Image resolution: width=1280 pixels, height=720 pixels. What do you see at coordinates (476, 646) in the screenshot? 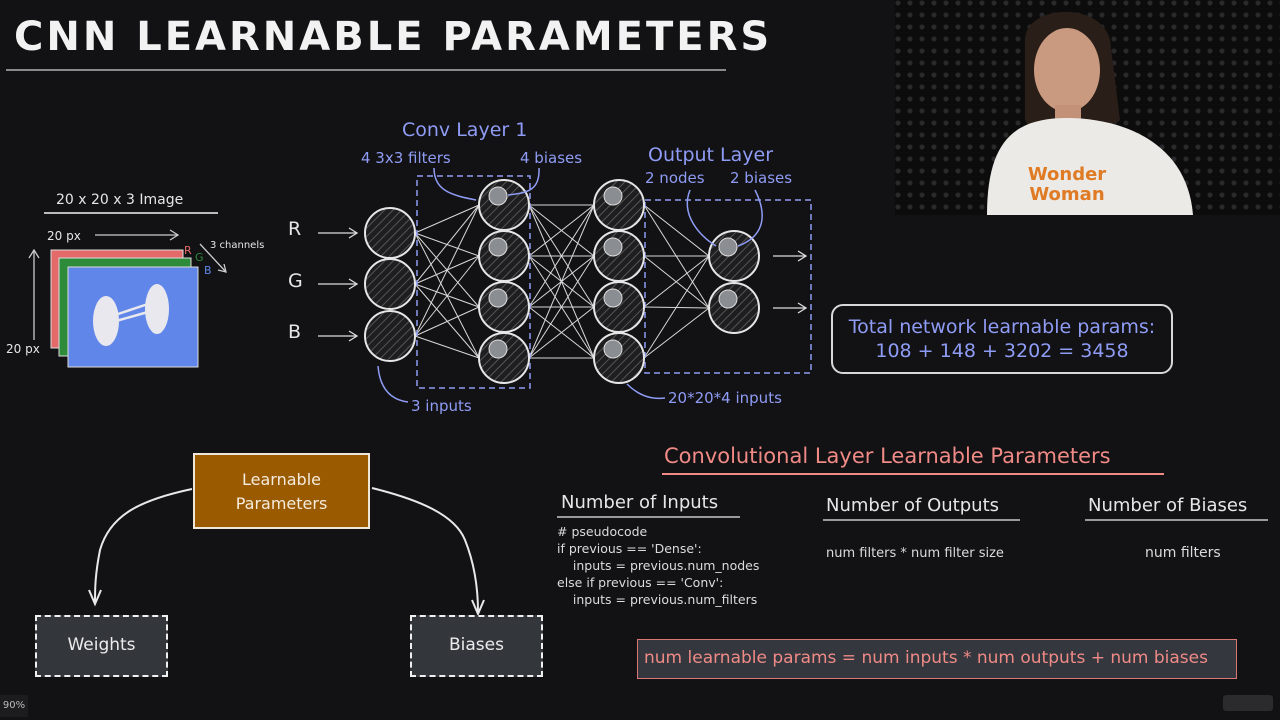
I see `biases-node: Biases` at bounding box center [476, 646].